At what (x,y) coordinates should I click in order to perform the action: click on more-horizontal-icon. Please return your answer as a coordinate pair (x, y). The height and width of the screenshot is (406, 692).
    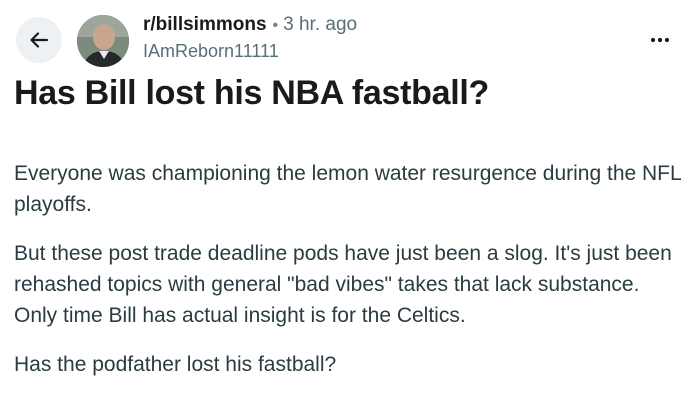
    Looking at the image, I should click on (660, 40).